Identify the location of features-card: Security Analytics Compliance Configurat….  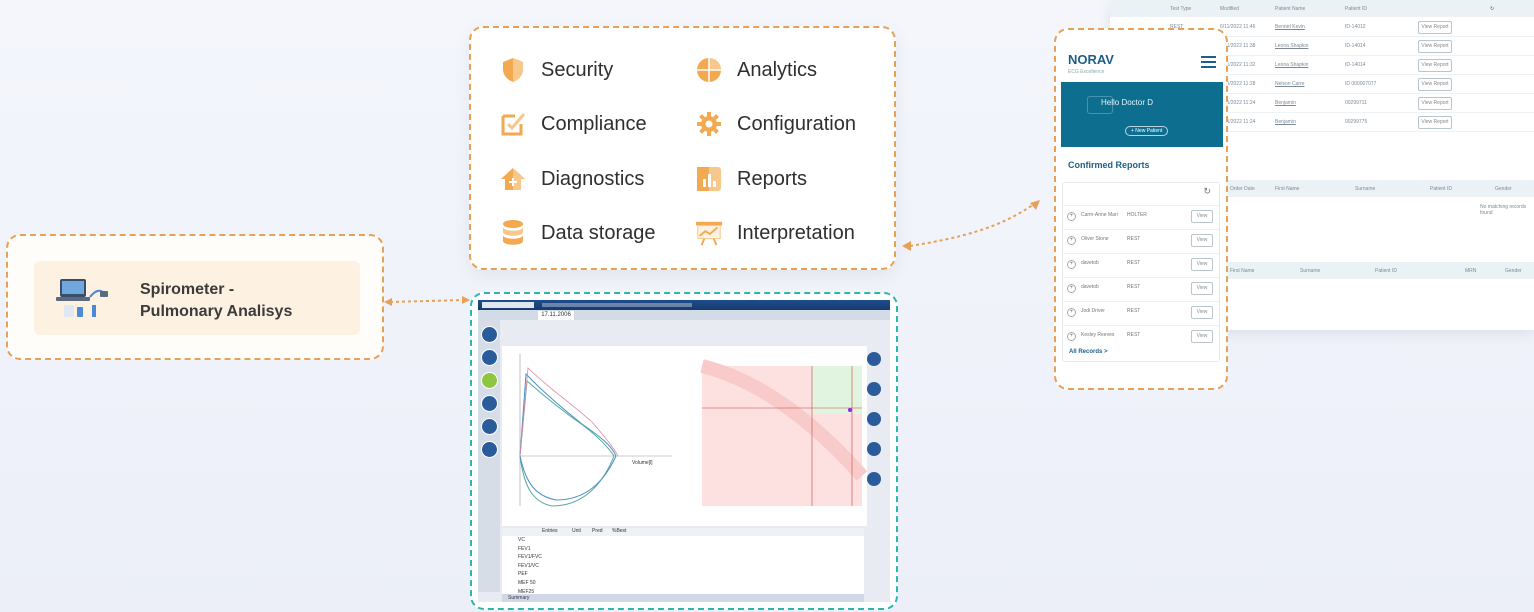
(682, 148).